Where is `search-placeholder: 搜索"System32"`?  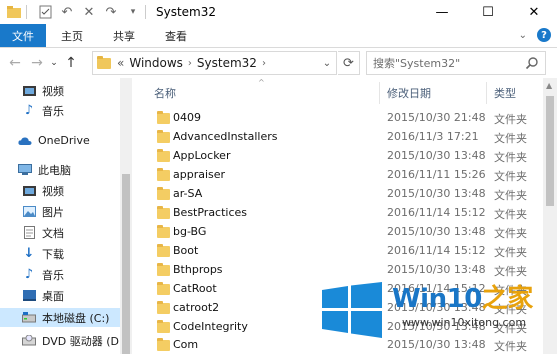 search-placeholder: 搜索"System32" is located at coordinates (417, 63).